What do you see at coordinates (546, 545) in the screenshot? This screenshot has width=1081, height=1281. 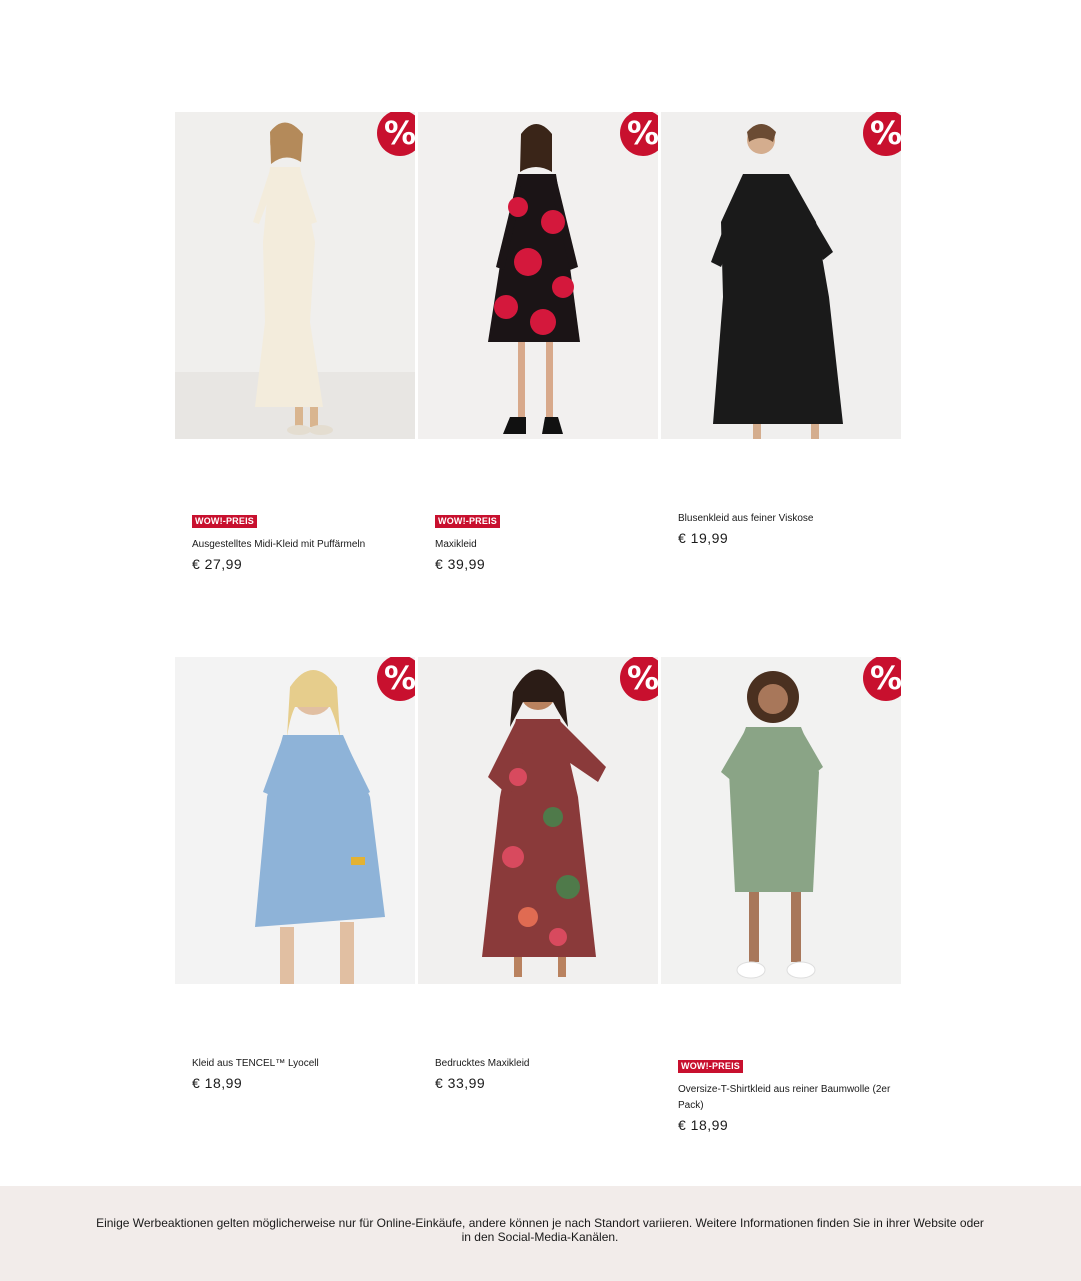 I see `product-name: Maxikleid` at bounding box center [546, 545].